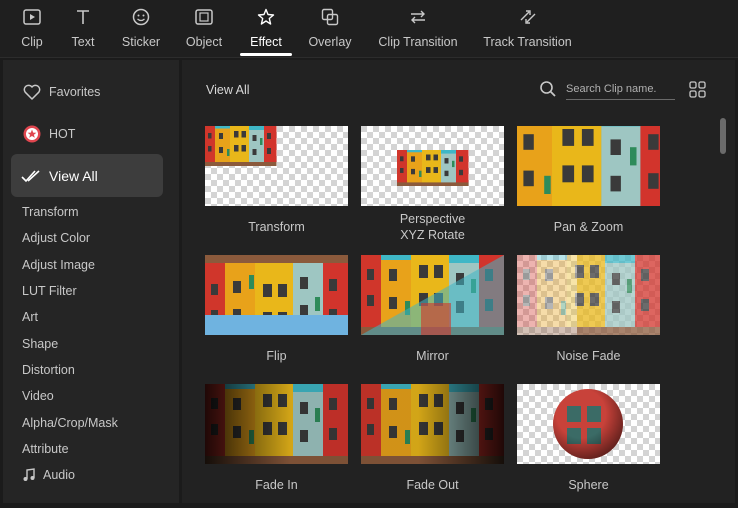 This screenshot has height=508, width=738. What do you see at coordinates (228, 90) in the screenshot?
I see `section-title: View All` at bounding box center [228, 90].